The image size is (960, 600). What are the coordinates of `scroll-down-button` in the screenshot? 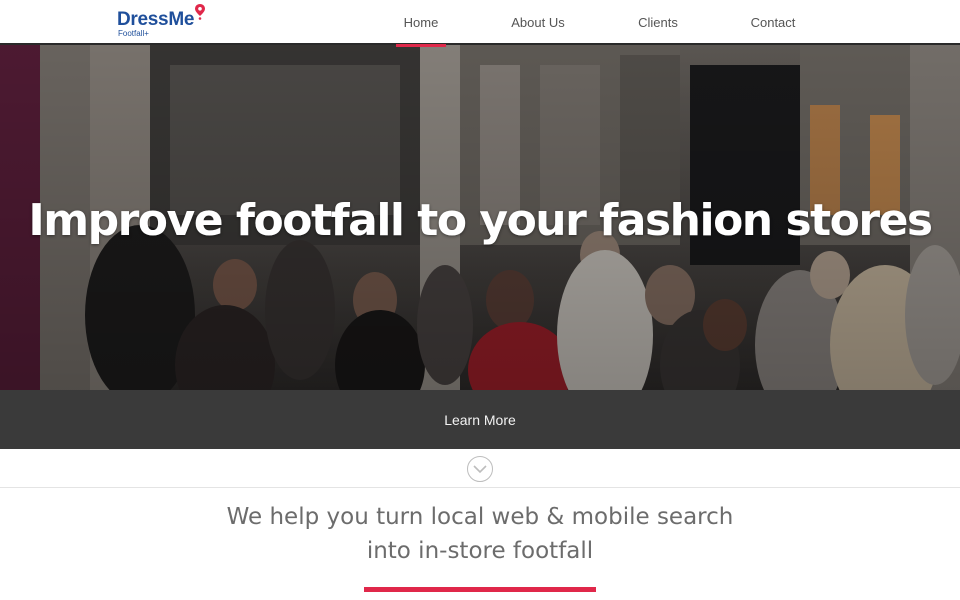 It's located at (480, 469).